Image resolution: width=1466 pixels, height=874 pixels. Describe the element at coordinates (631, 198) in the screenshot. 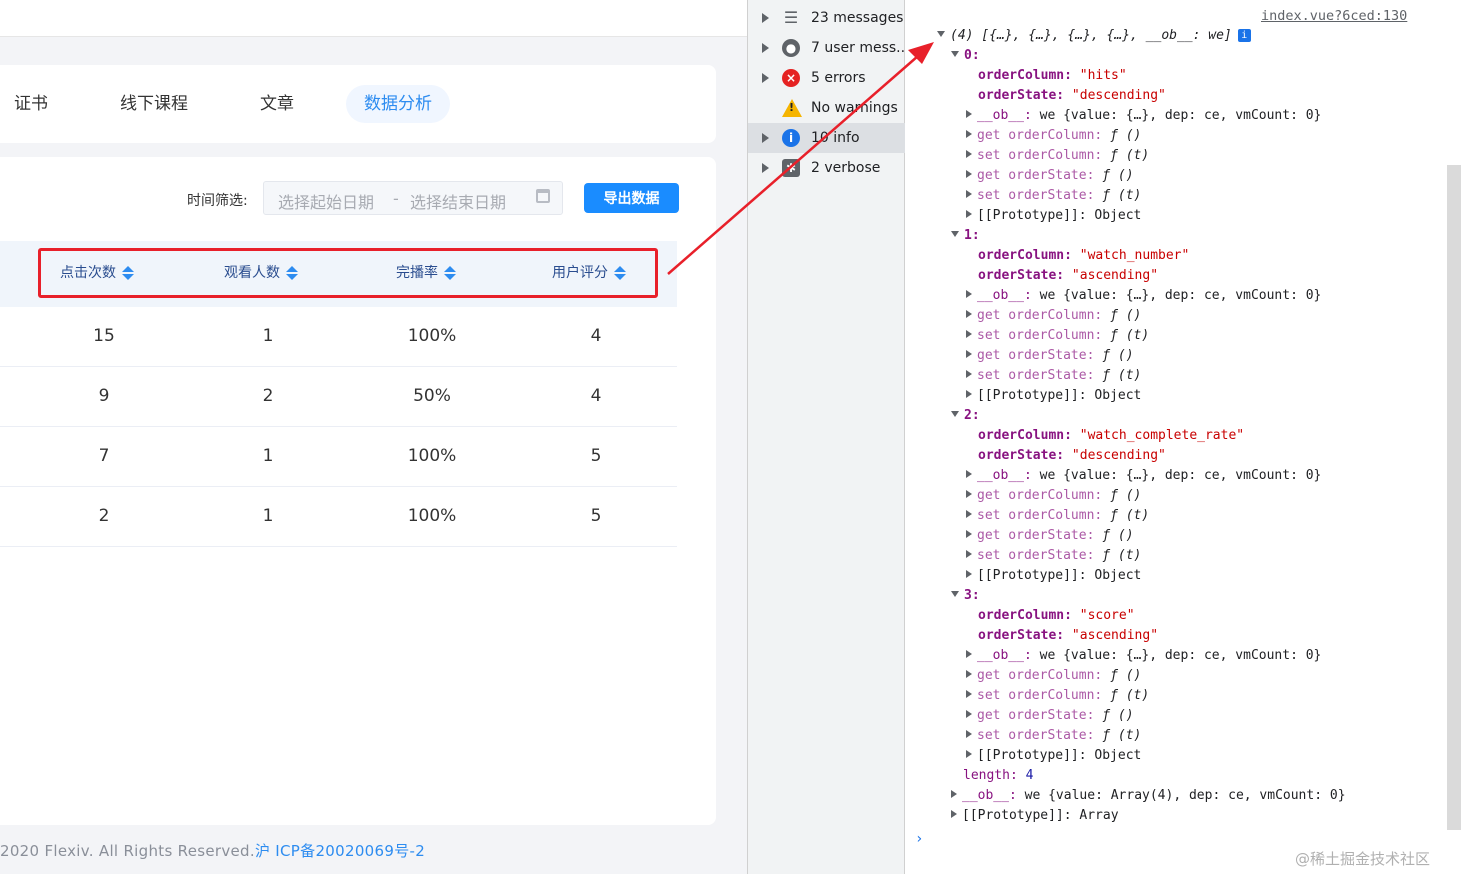

I see `export-data-button: 导出数据` at that location.